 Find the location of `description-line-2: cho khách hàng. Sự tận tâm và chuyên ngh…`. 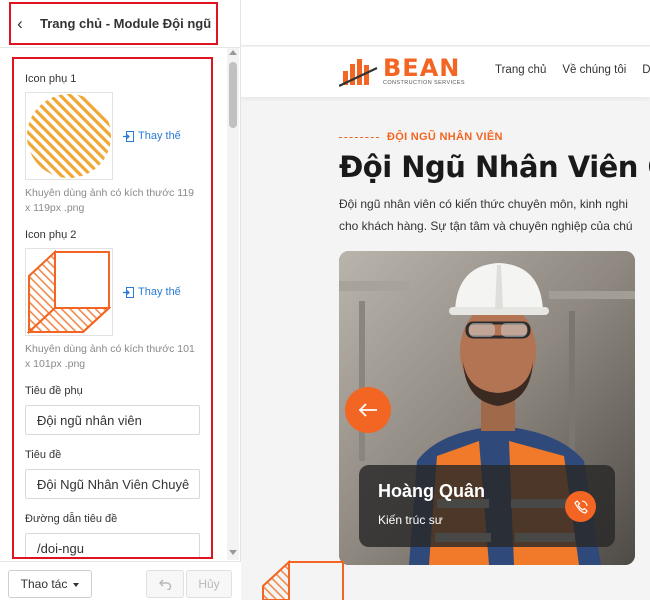

description-line-2: cho khách hàng. Sự tận tâm và chuyên ngh… is located at coordinates (486, 226).